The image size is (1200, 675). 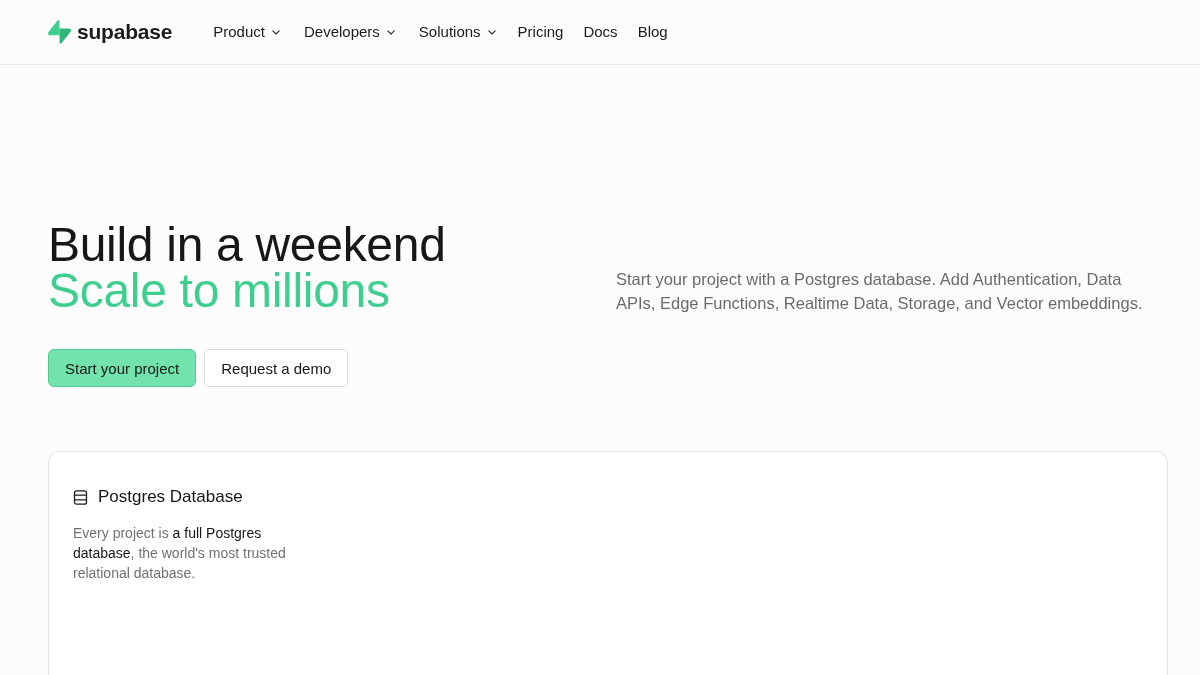 What do you see at coordinates (180, 553) in the screenshot?
I see `feature-description: Every project is a full Postgres database, the world's most trusted relational database.` at bounding box center [180, 553].